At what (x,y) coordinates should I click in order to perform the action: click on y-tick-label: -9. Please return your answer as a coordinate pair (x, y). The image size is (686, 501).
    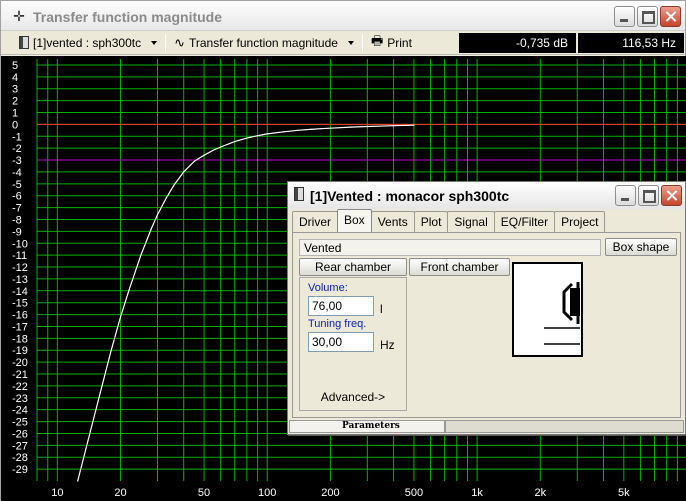
    Looking at the image, I should click on (17, 232).